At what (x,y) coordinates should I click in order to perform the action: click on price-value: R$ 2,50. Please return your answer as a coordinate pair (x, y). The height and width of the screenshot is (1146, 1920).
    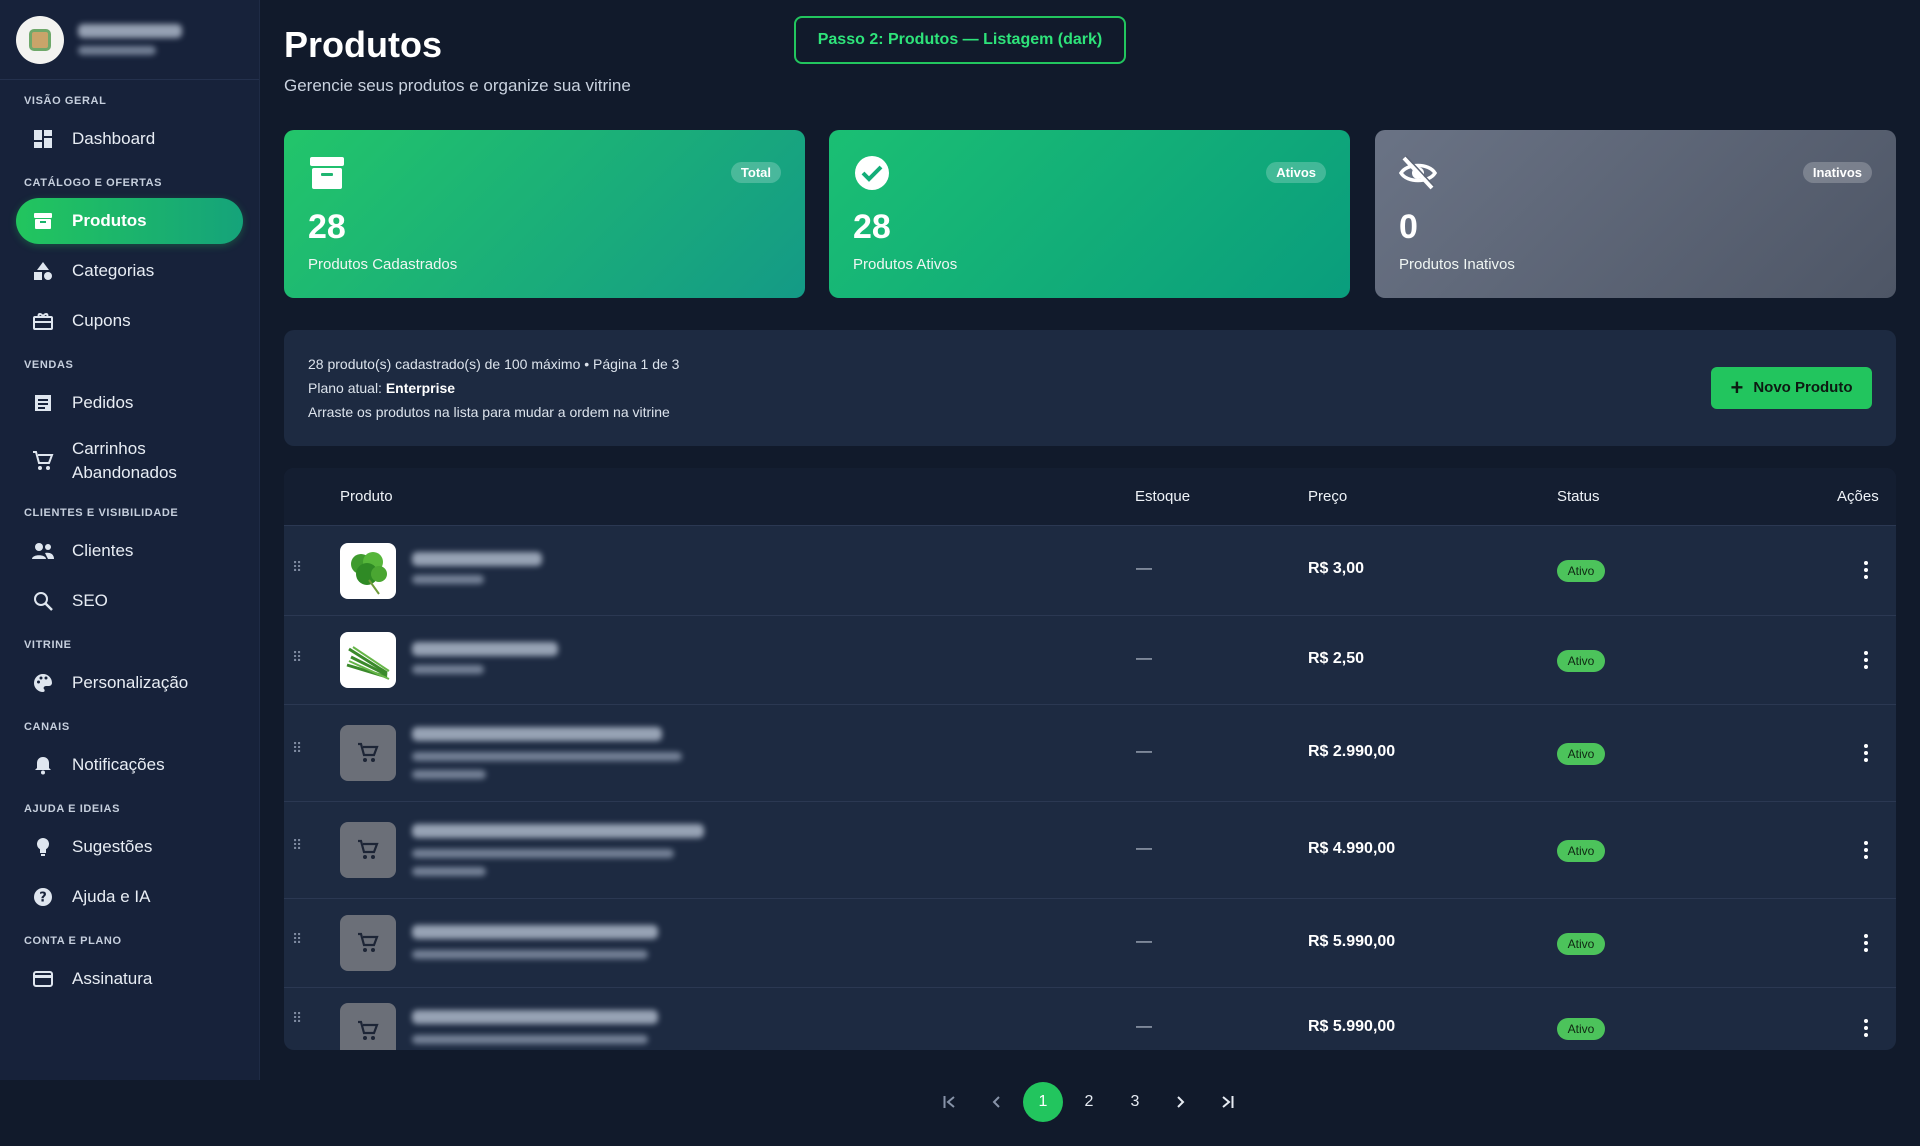
    Looking at the image, I should click on (1336, 658).